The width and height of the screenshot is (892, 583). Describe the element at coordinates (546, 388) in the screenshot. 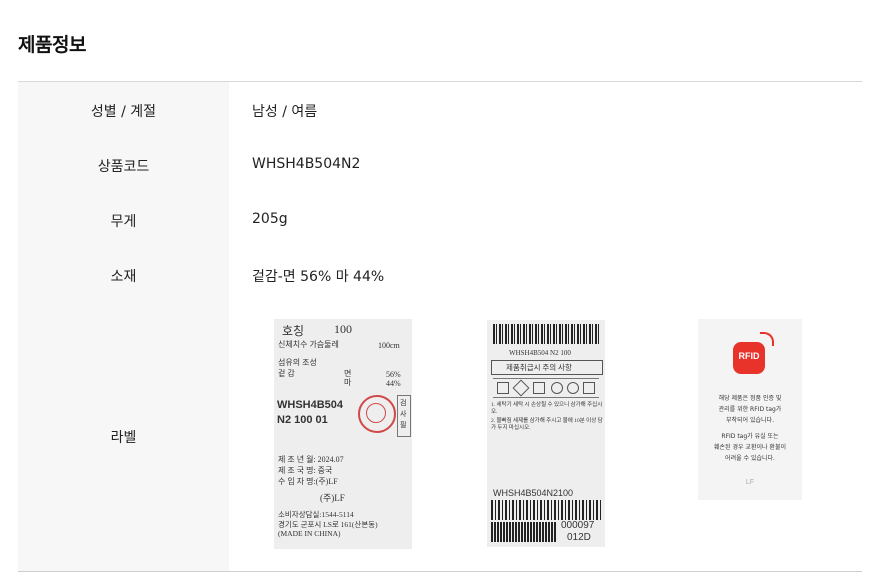

I see `care-symbols-icon` at that location.